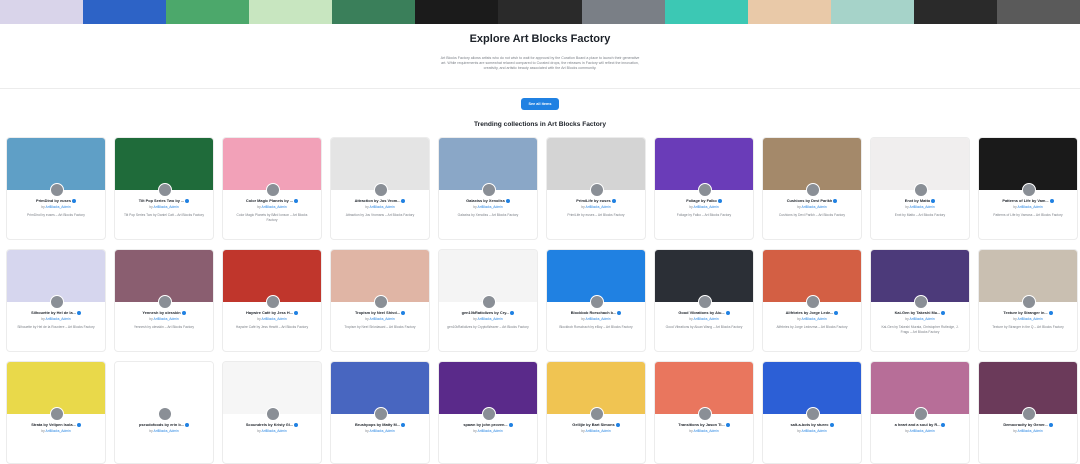  What do you see at coordinates (701, 200) in the screenshot?
I see `collection-title-text: Foliage by Falko` at bounding box center [701, 200].